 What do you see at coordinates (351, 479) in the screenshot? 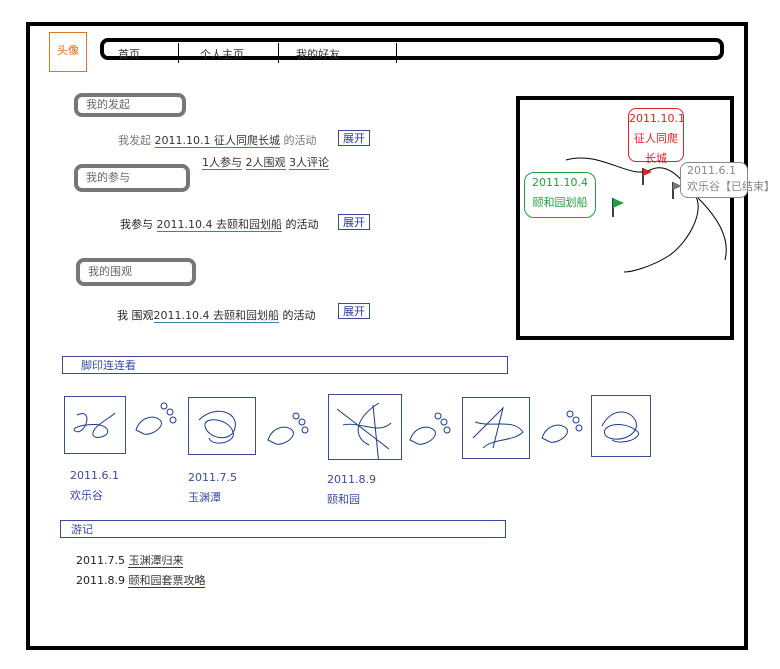
I see `footprint-date: 2011.8.9` at bounding box center [351, 479].